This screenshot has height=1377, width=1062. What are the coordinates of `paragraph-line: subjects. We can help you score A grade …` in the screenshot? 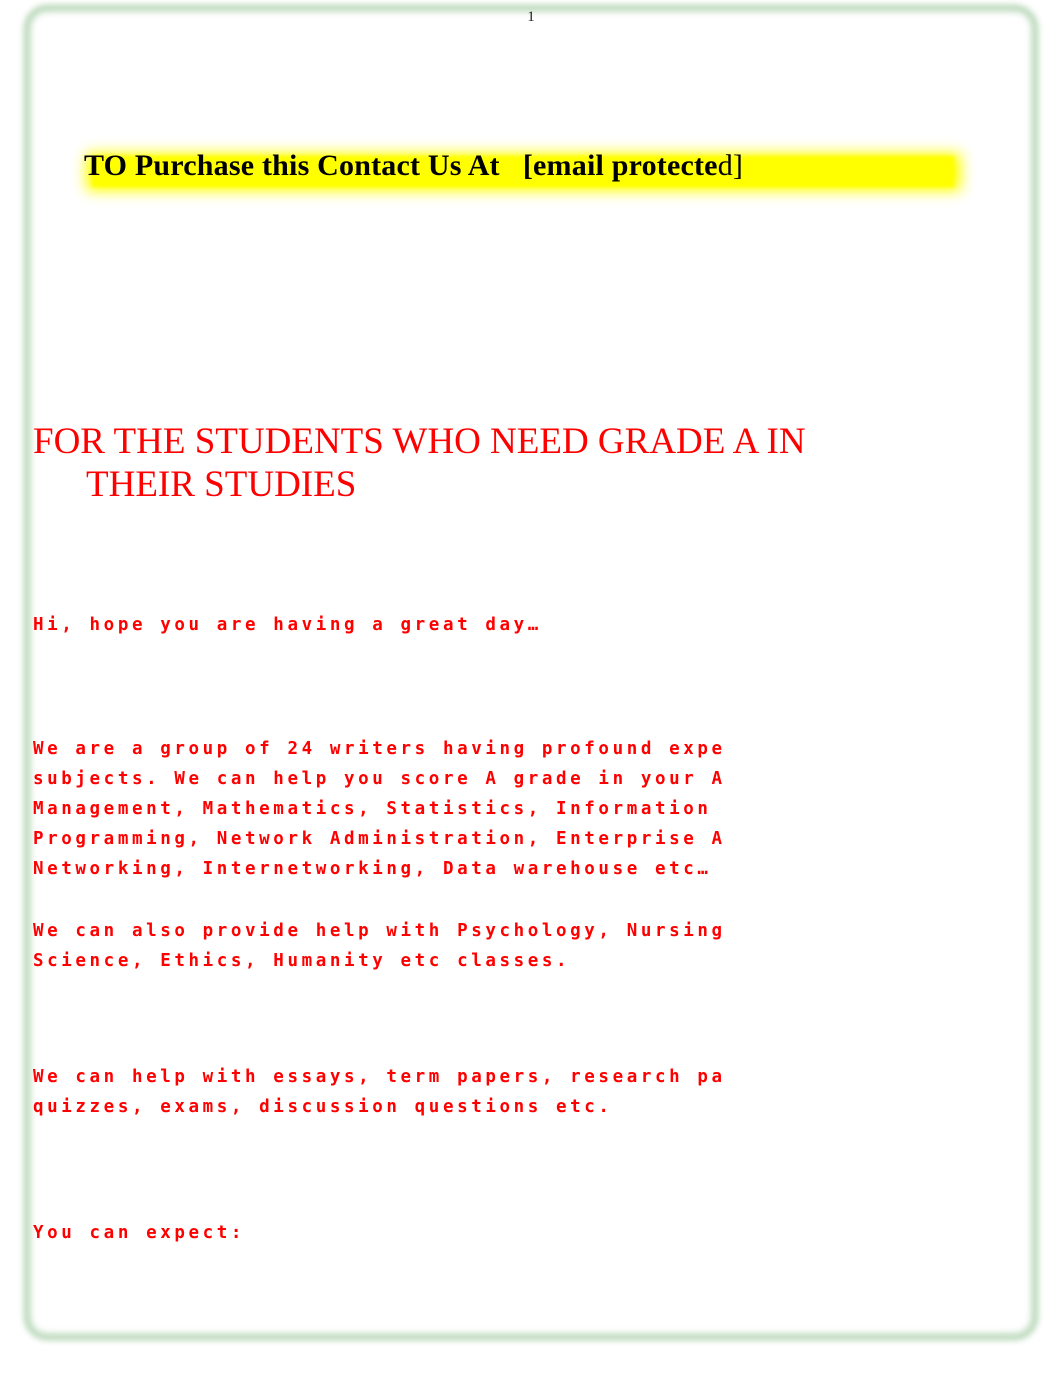 It's located at (379, 779).